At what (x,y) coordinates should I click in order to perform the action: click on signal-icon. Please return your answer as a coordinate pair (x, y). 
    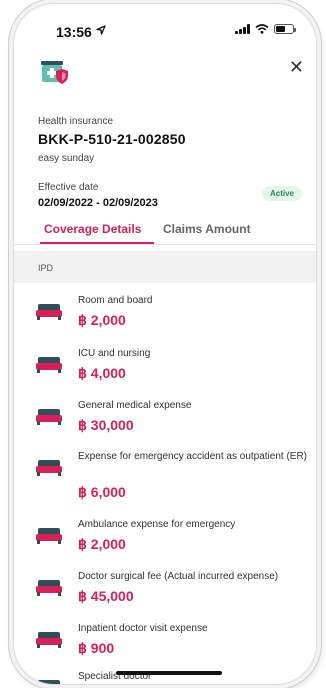
    Looking at the image, I should click on (242, 29).